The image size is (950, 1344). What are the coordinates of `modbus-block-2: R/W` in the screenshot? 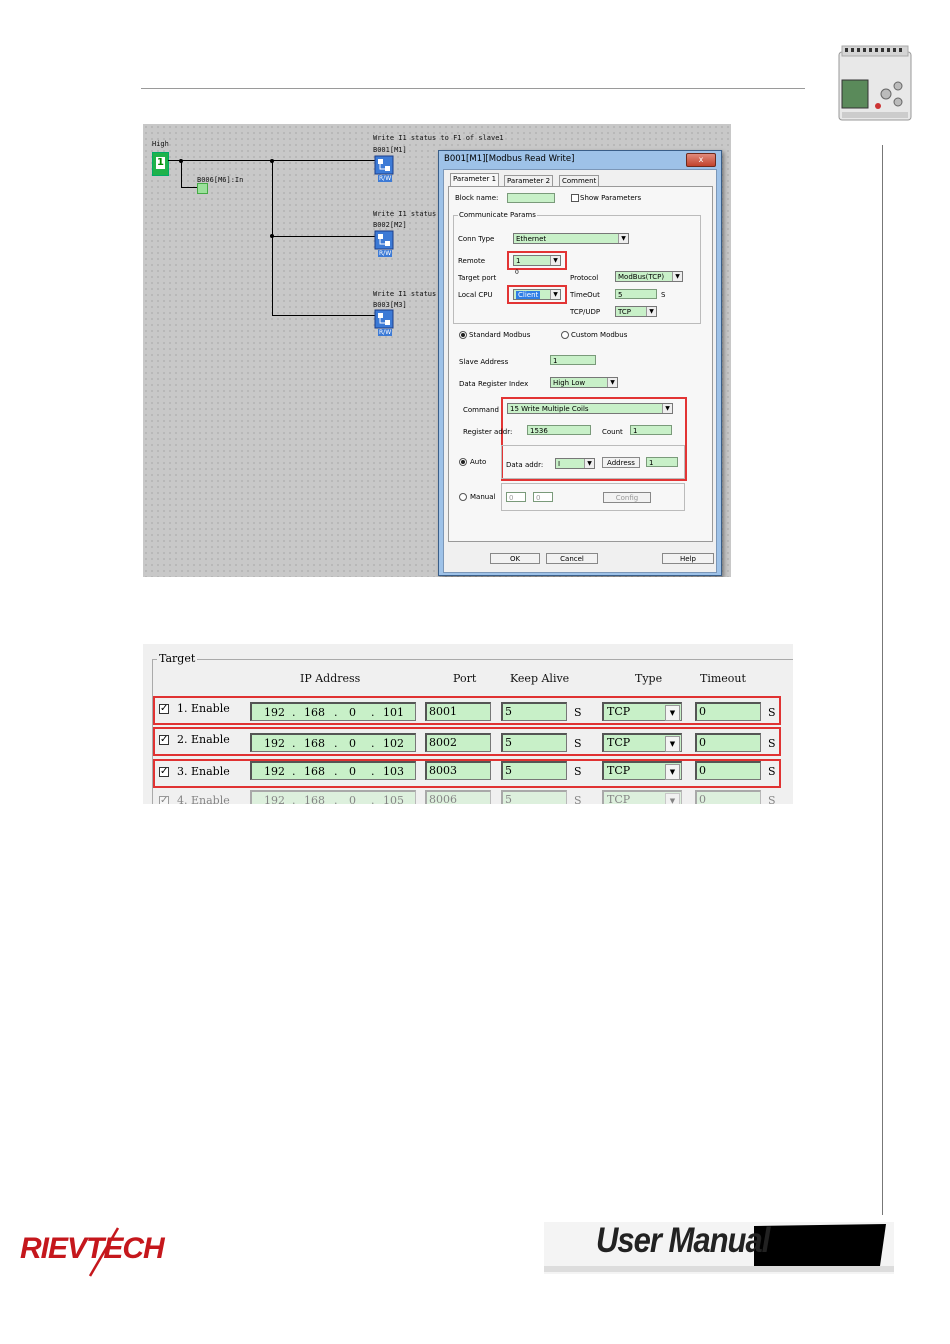 It's located at (384, 244).